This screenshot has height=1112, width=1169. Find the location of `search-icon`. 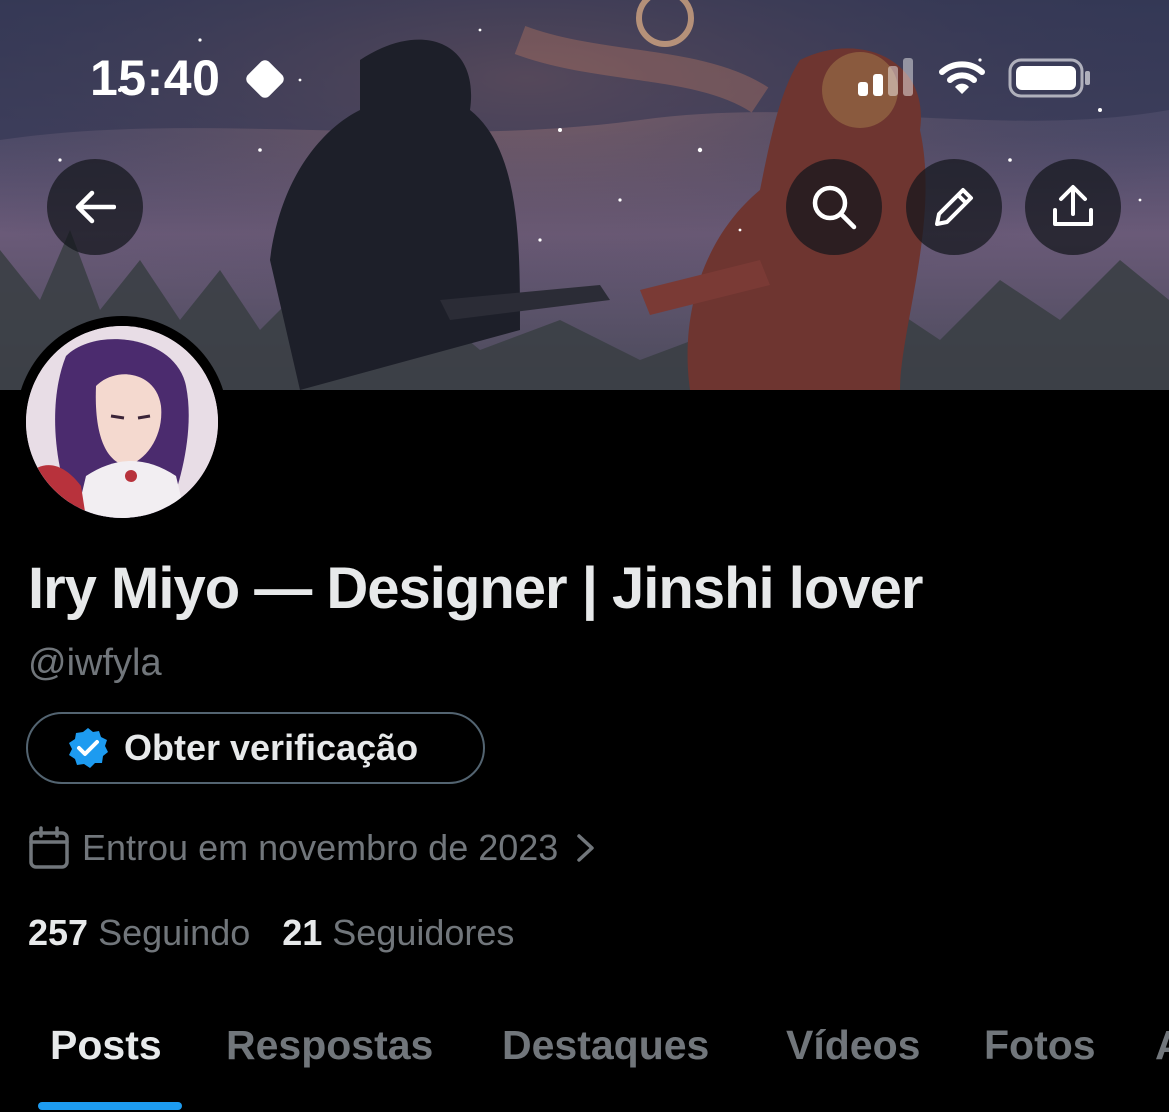

search-icon is located at coordinates (834, 207).